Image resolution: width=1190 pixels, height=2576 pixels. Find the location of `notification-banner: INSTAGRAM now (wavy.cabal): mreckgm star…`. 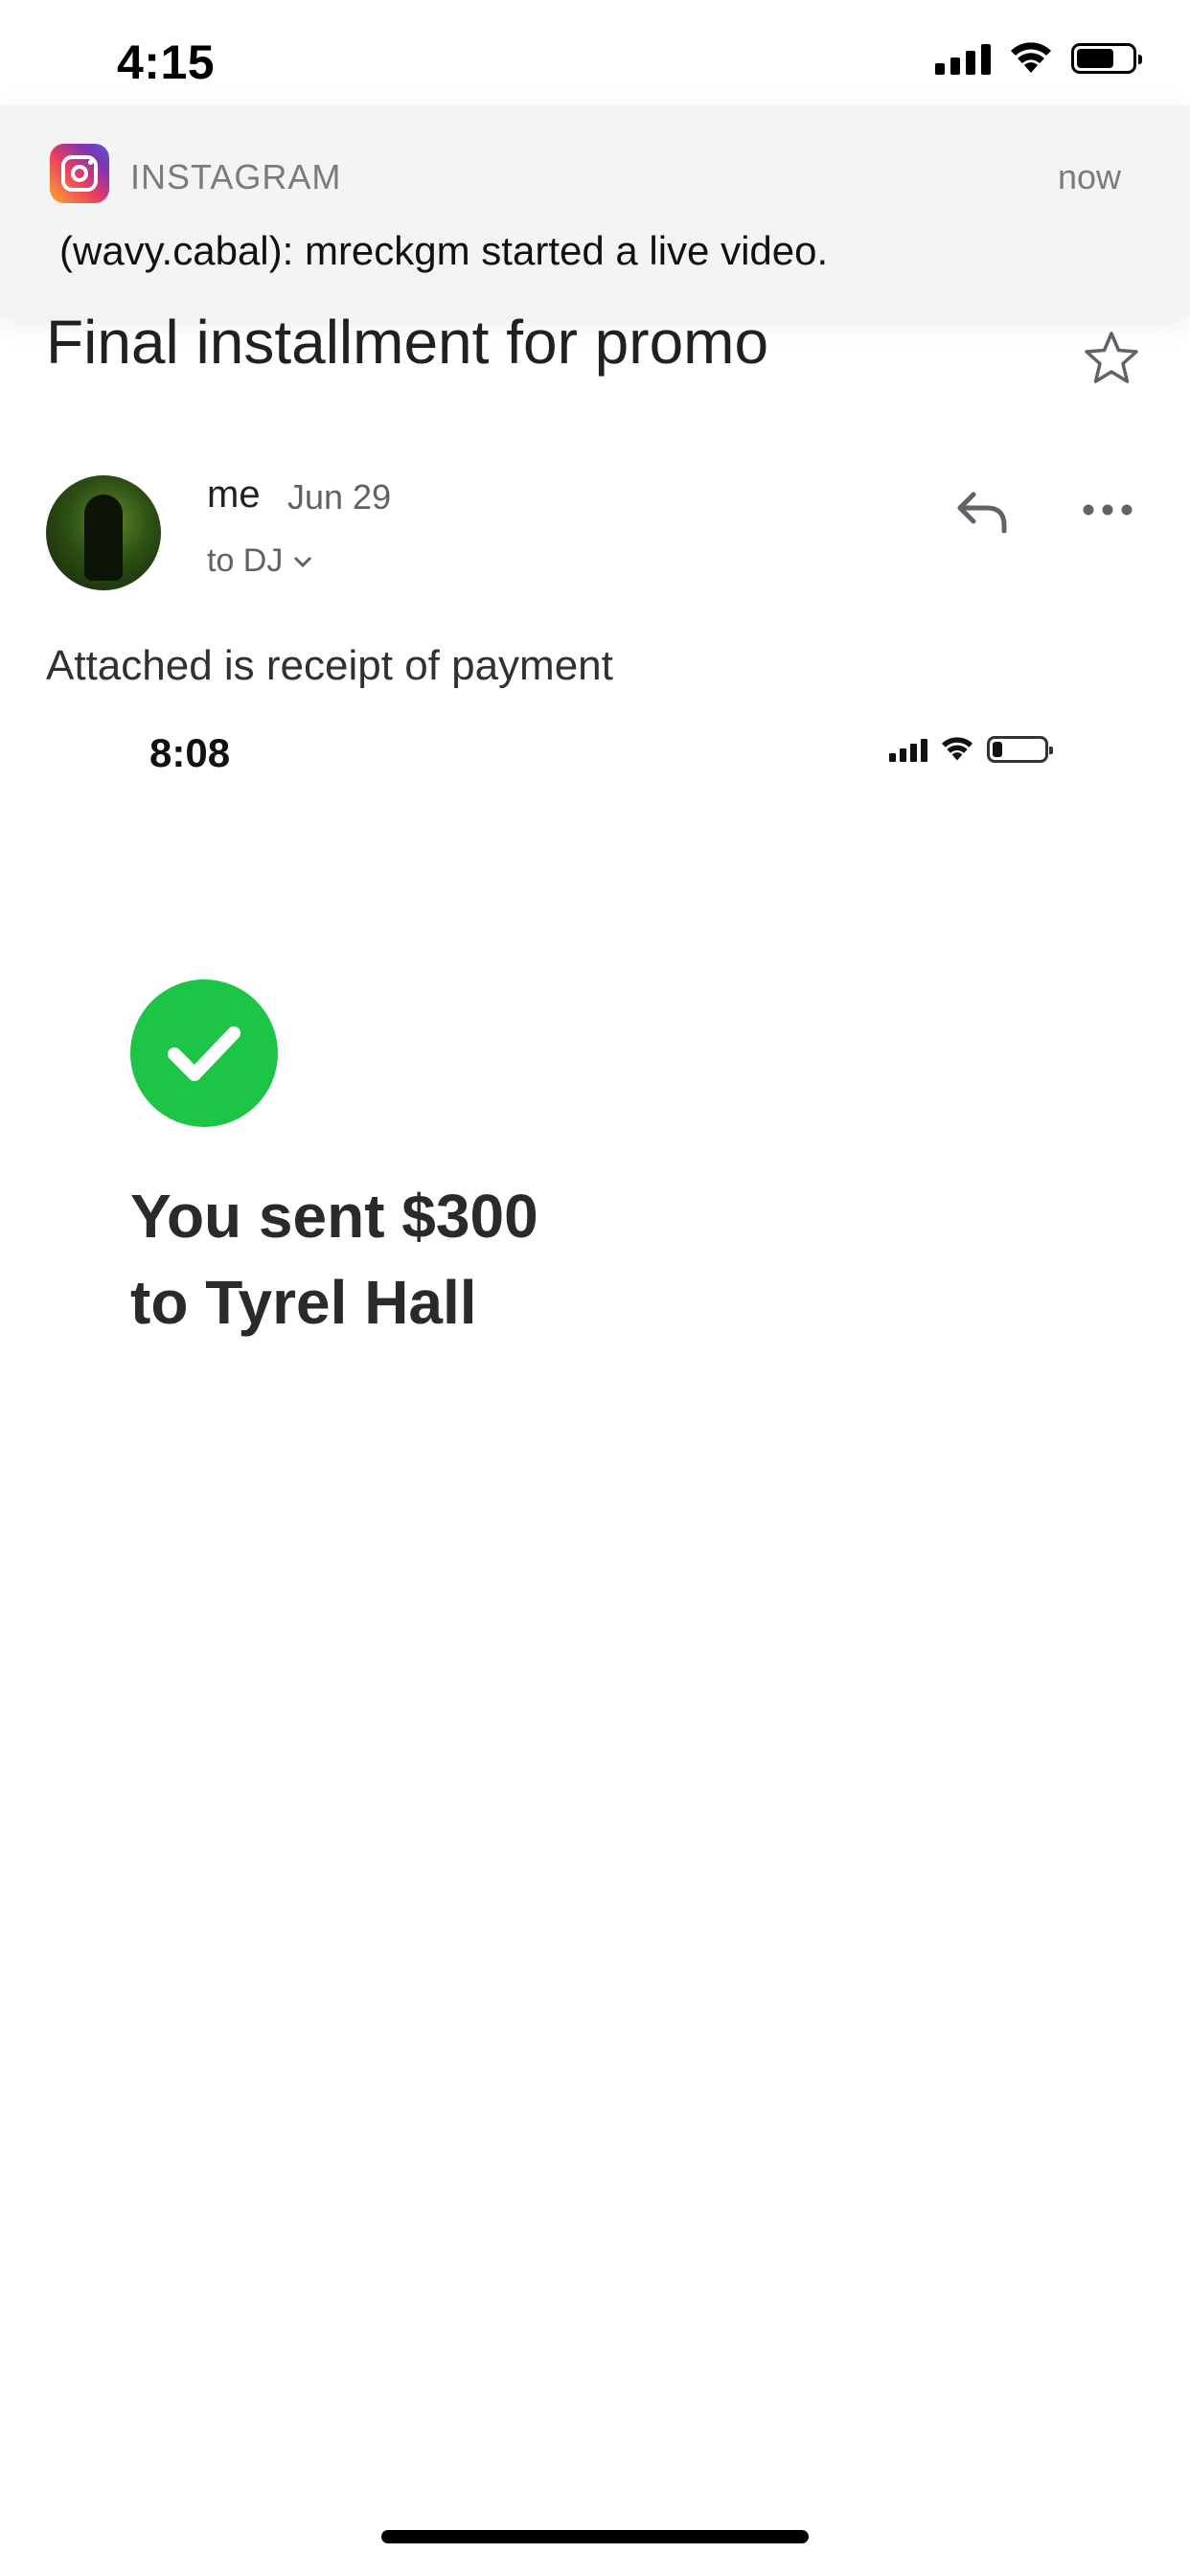

notification-banner: INSTAGRAM now (wavy.cabal): mreckgm star… is located at coordinates (595, 210).